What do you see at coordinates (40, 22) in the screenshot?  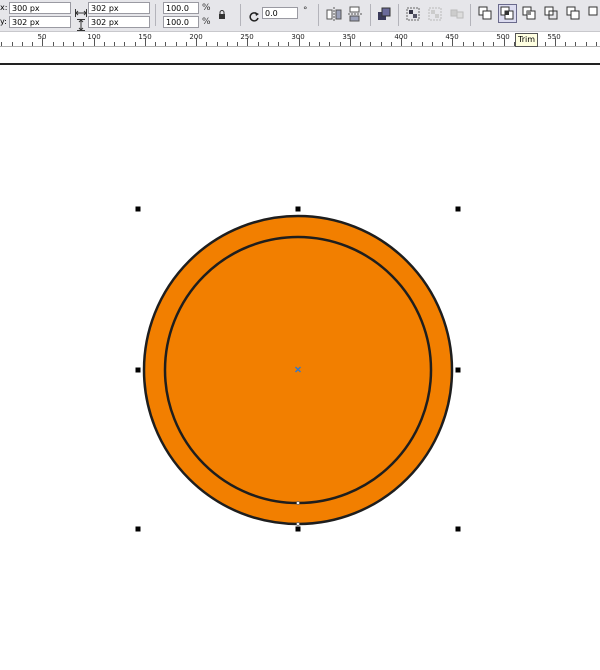 I see `y-position-field: 302 px` at bounding box center [40, 22].